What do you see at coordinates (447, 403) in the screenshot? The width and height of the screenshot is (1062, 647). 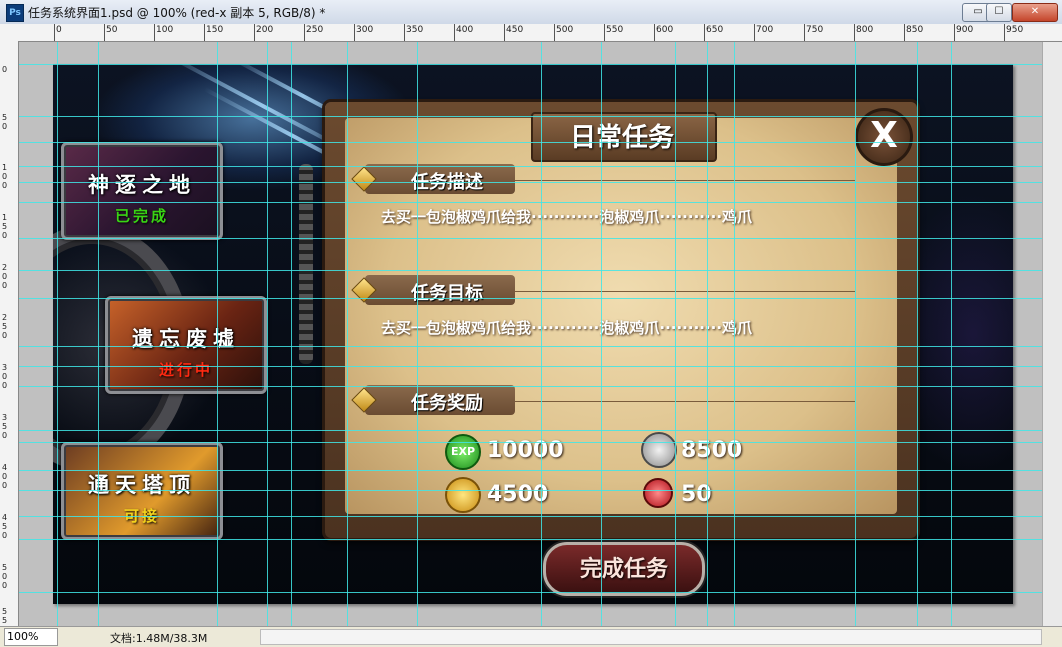 I see `section-label: 任务奖励` at bounding box center [447, 403].